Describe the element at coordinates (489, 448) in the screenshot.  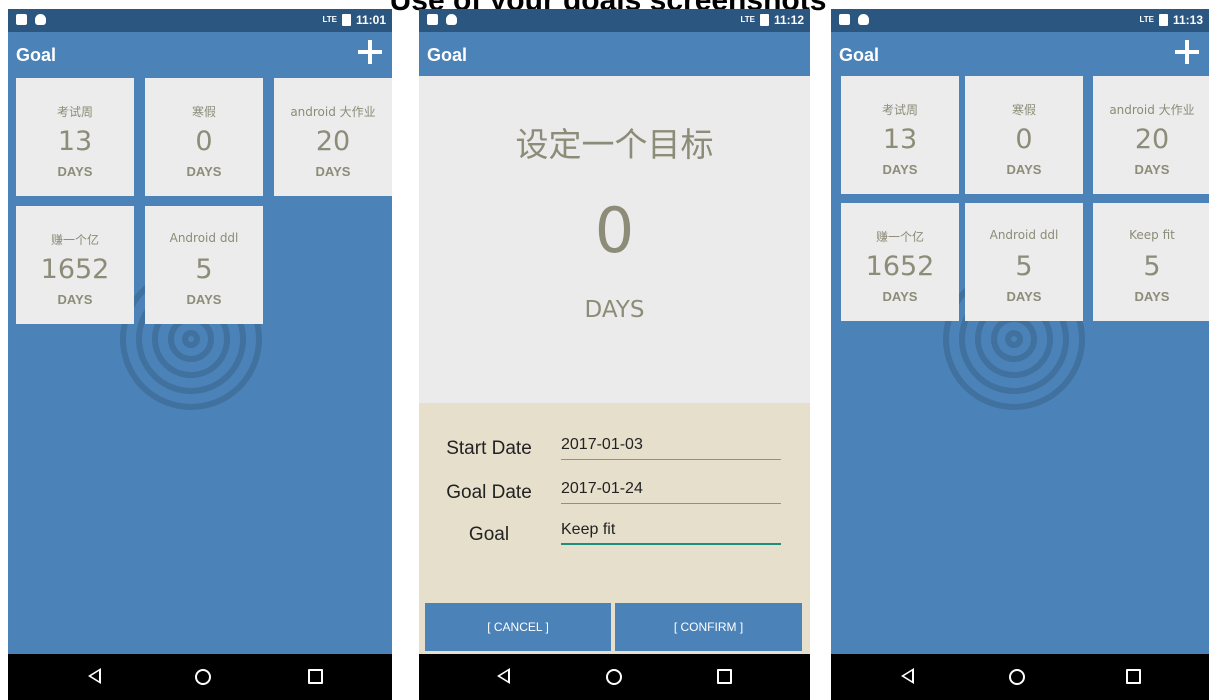
I see `start-date-label: Start Date` at that location.